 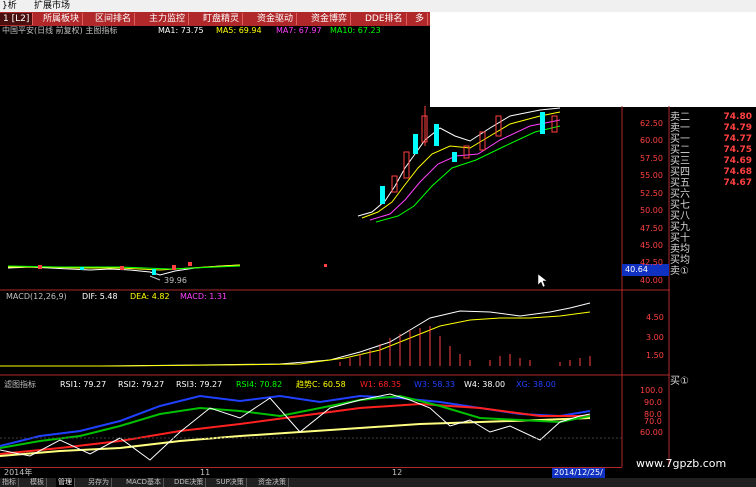 What do you see at coordinates (36, 296) in the screenshot?
I see `macd-title: MACD(12,26,9)` at bounding box center [36, 296].